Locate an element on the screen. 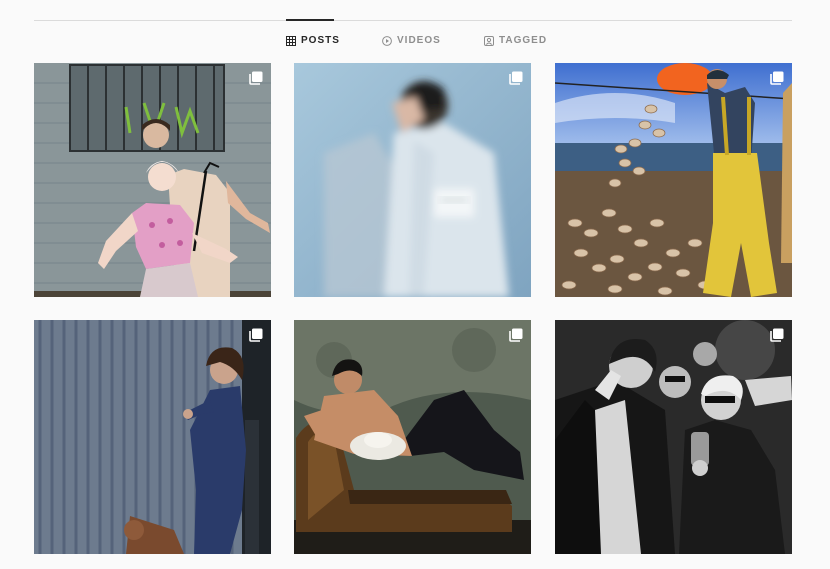  profile-tabs: POSTS VIDEOS TAGGED is located at coordinates (415, 43).